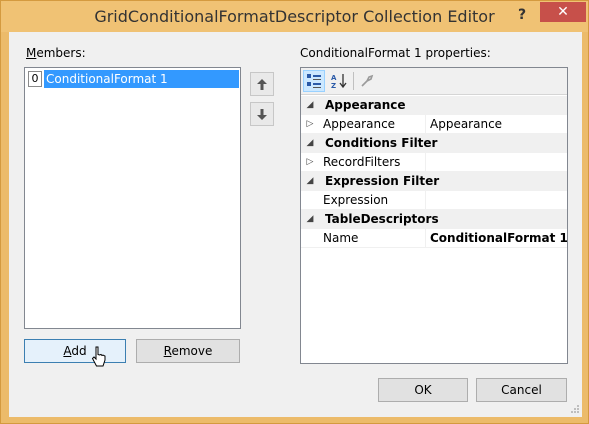  What do you see at coordinates (496, 238) in the screenshot?
I see `property-value: ConditionalFormat 1` at bounding box center [496, 238].